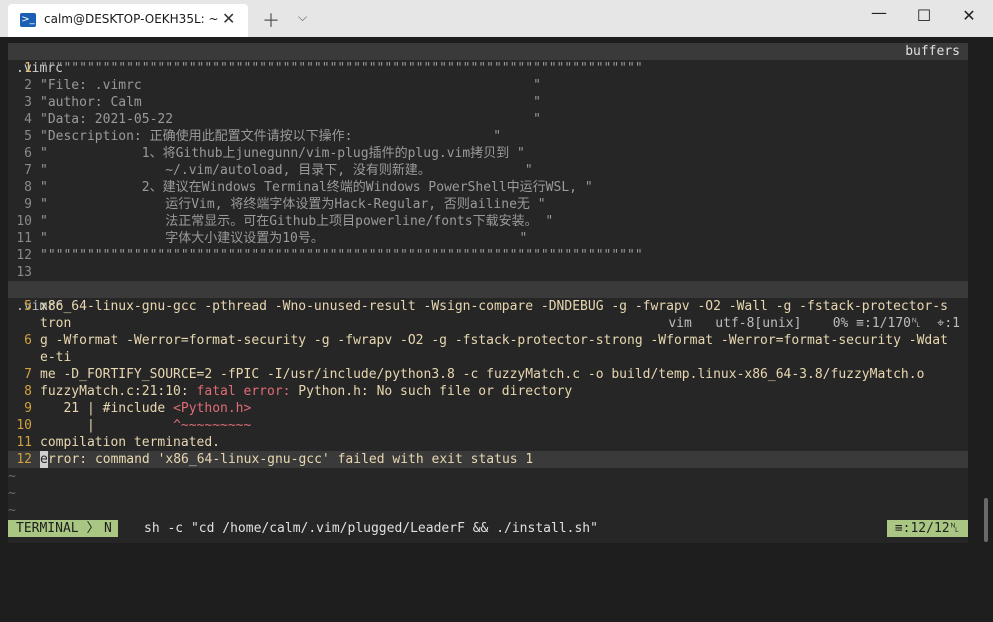 The height and width of the screenshot is (622, 993). What do you see at coordinates (28, 85) in the screenshot?
I see `line-number: 2` at bounding box center [28, 85].